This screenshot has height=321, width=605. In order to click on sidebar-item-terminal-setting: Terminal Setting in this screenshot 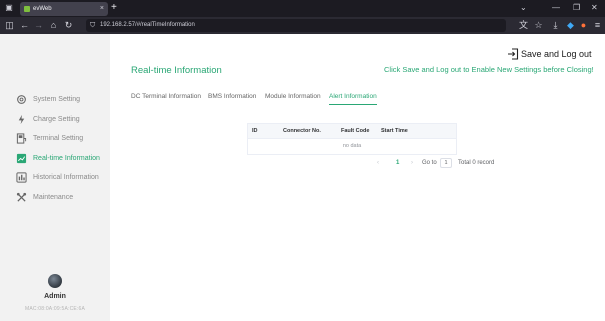, I will do `click(55, 139)`.